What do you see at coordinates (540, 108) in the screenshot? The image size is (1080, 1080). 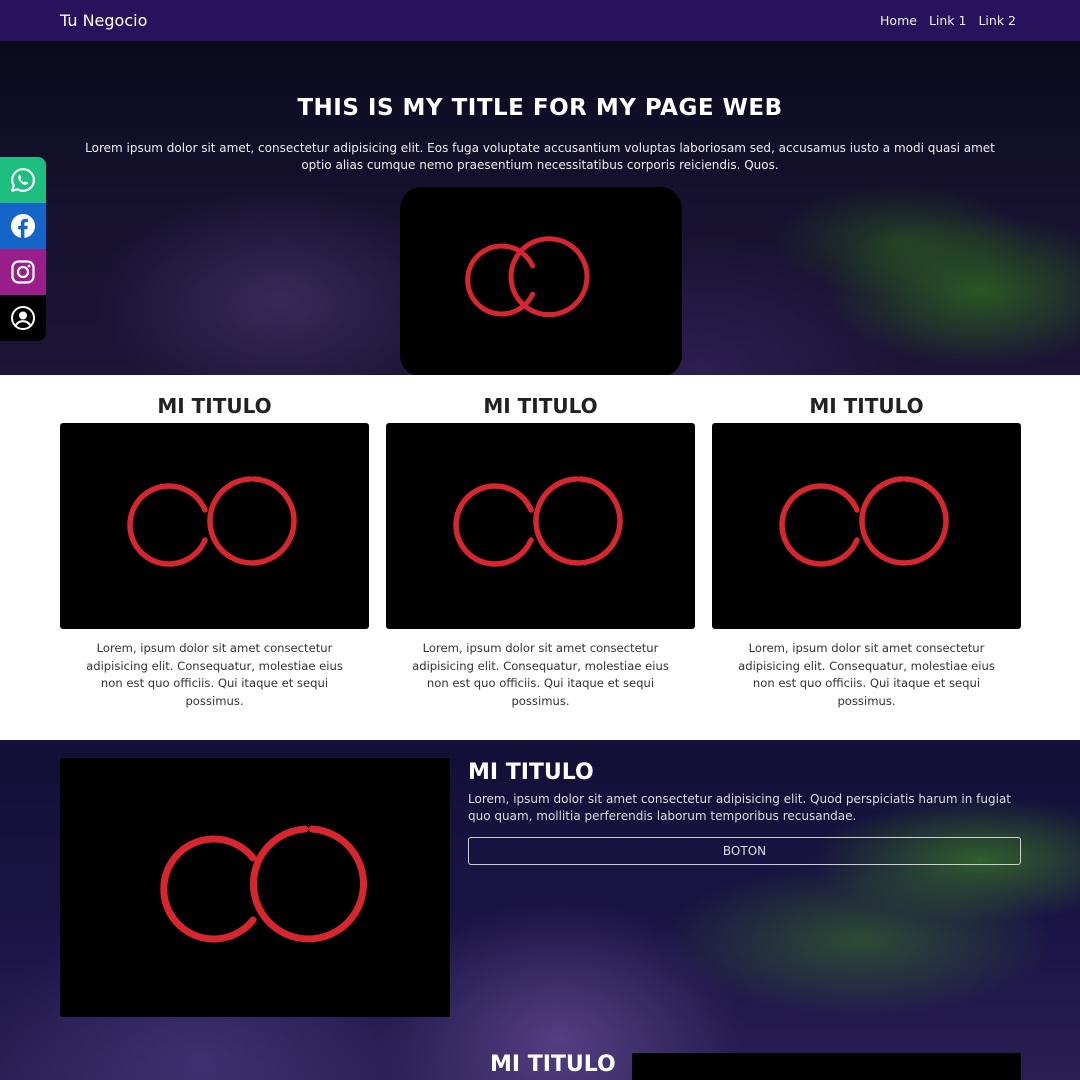 I see `hero-title: THIS IS MY TITLE FOR MY PAGE WEB` at bounding box center [540, 108].